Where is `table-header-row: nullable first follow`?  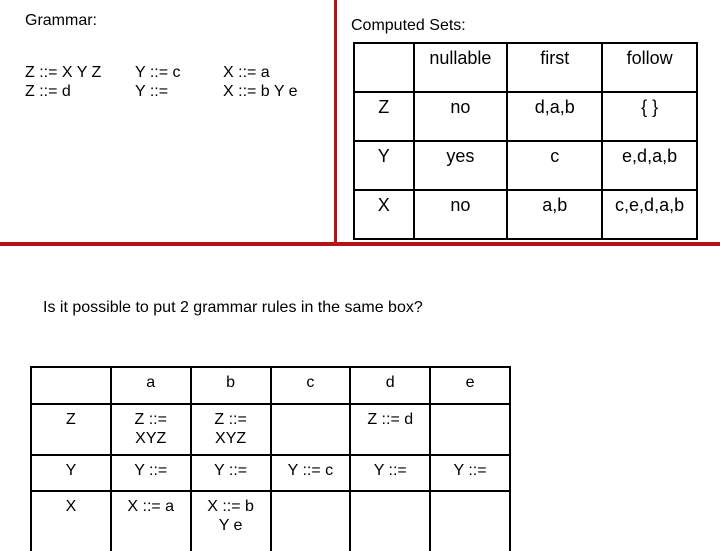 table-header-row: nullable first follow is located at coordinates (525, 67).